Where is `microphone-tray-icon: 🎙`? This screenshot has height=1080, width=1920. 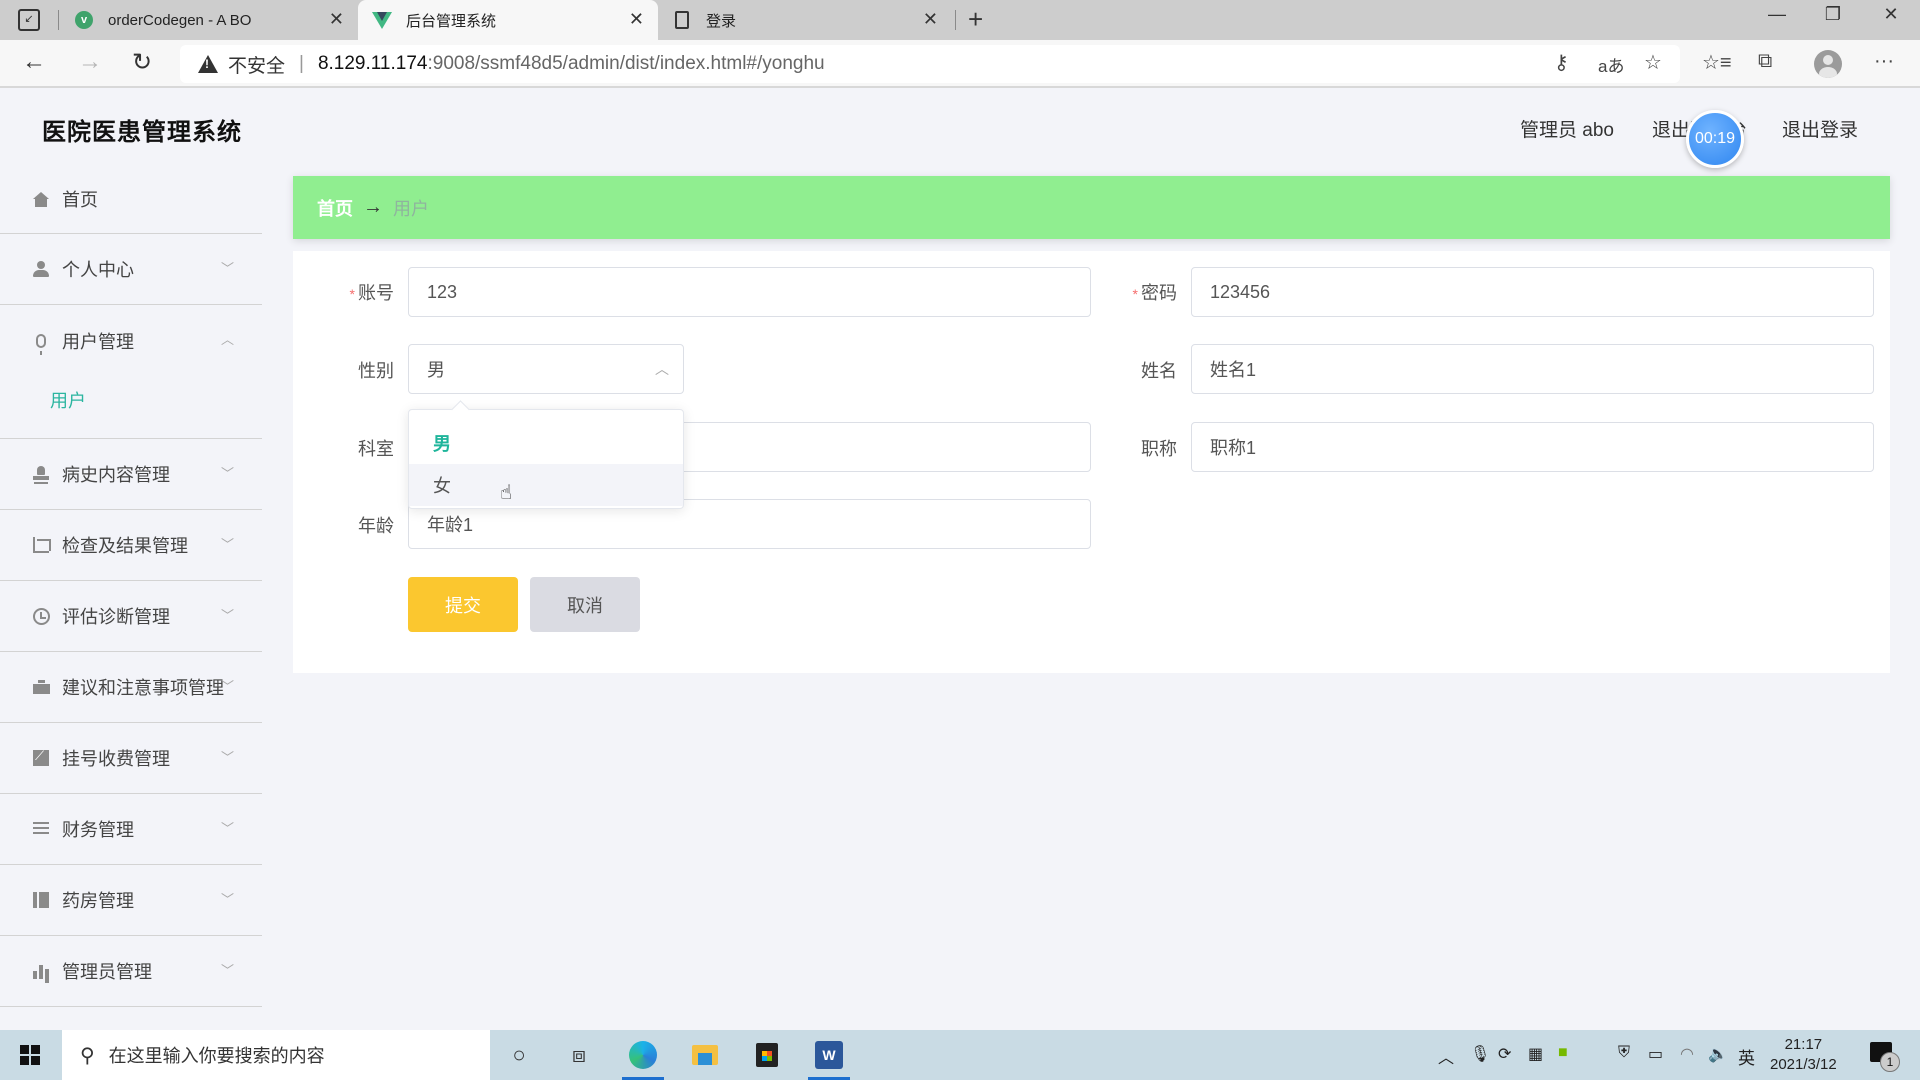 microphone-tray-icon: 🎙 is located at coordinates (1480, 1054).